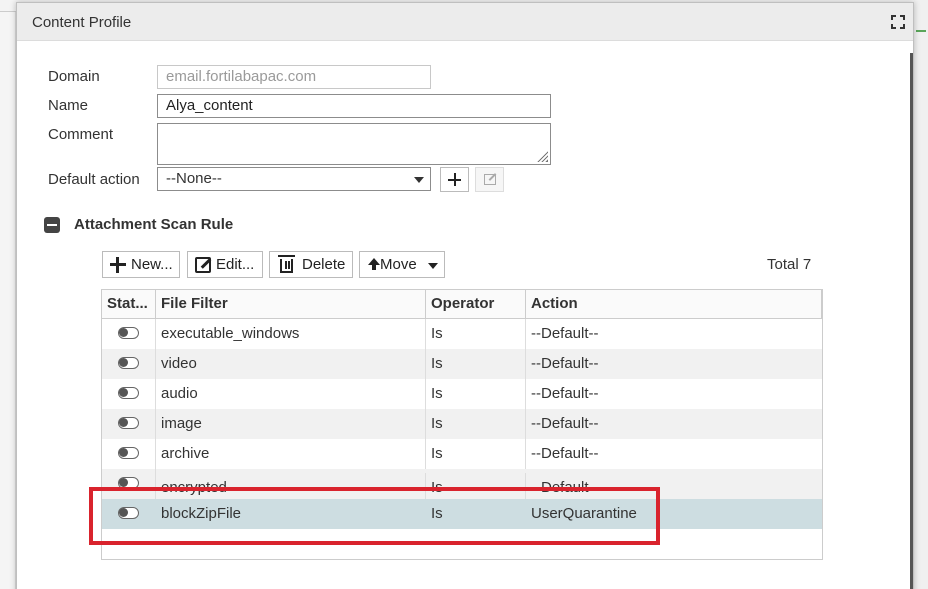 The image size is (928, 589). Describe the element at coordinates (398, 264) in the screenshot. I see `move-button-label: Move` at that location.